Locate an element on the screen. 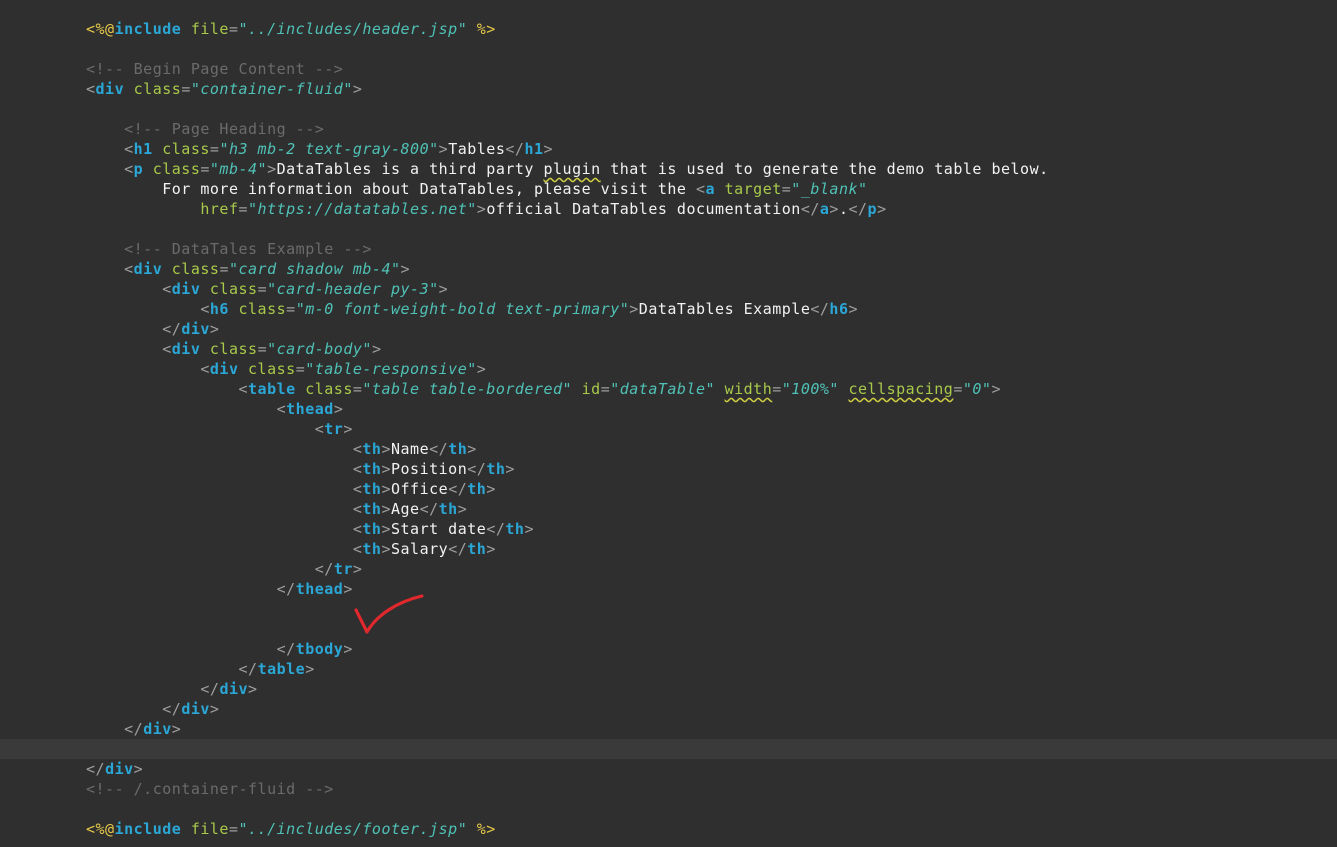 Image resolution: width=1337 pixels, height=847 pixels. code-token-text: Age is located at coordinates (405, 509).